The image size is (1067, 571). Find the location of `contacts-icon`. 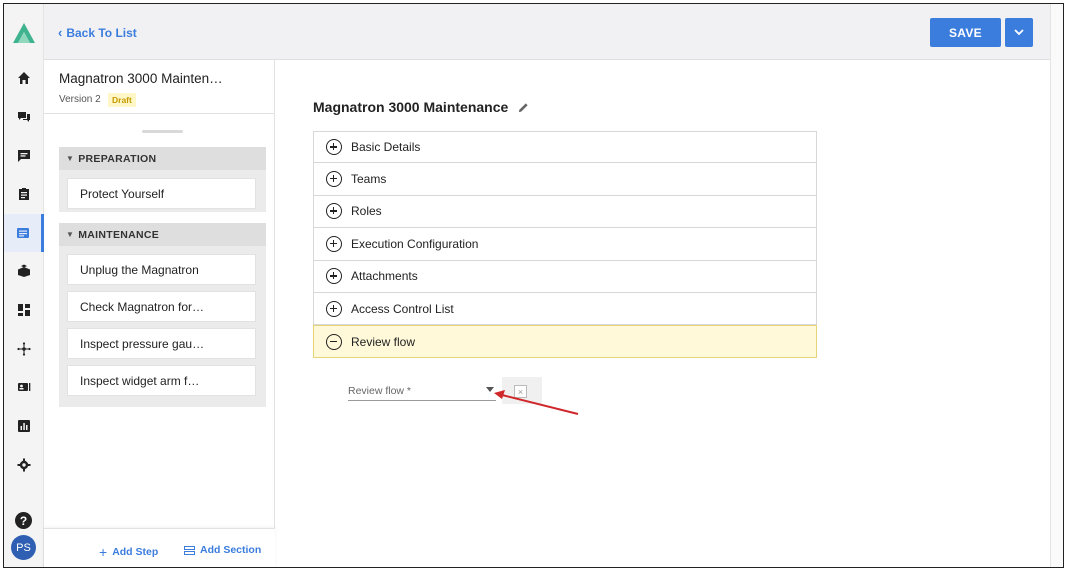

contacts-icon is located at coordinates (24, 387).